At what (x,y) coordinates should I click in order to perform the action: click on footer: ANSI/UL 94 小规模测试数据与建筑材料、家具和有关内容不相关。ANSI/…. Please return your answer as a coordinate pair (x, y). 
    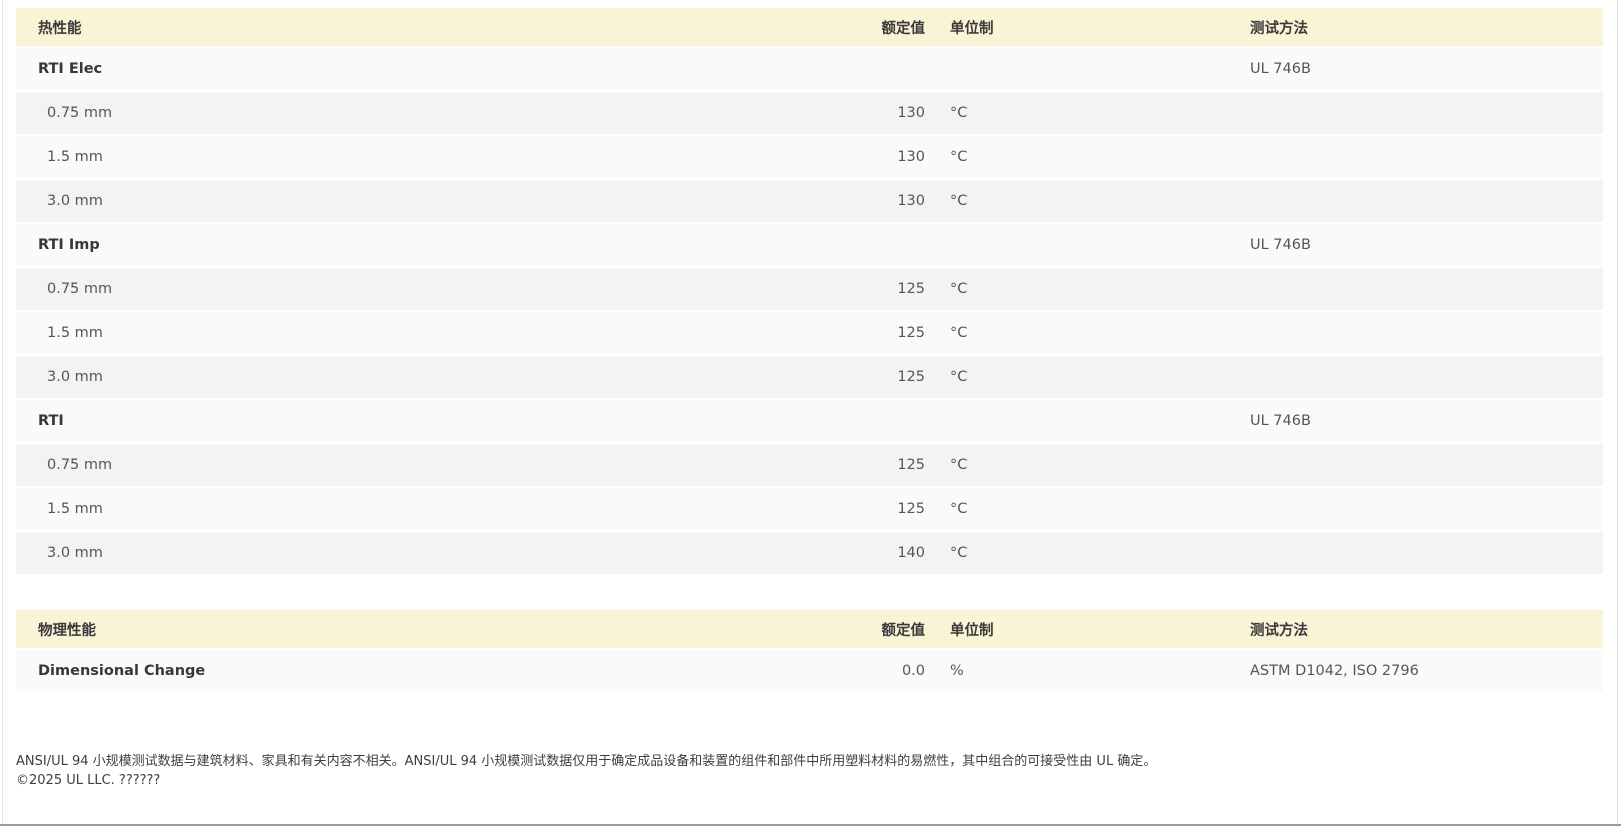
    Looking at the image, I should click on (809, 771).